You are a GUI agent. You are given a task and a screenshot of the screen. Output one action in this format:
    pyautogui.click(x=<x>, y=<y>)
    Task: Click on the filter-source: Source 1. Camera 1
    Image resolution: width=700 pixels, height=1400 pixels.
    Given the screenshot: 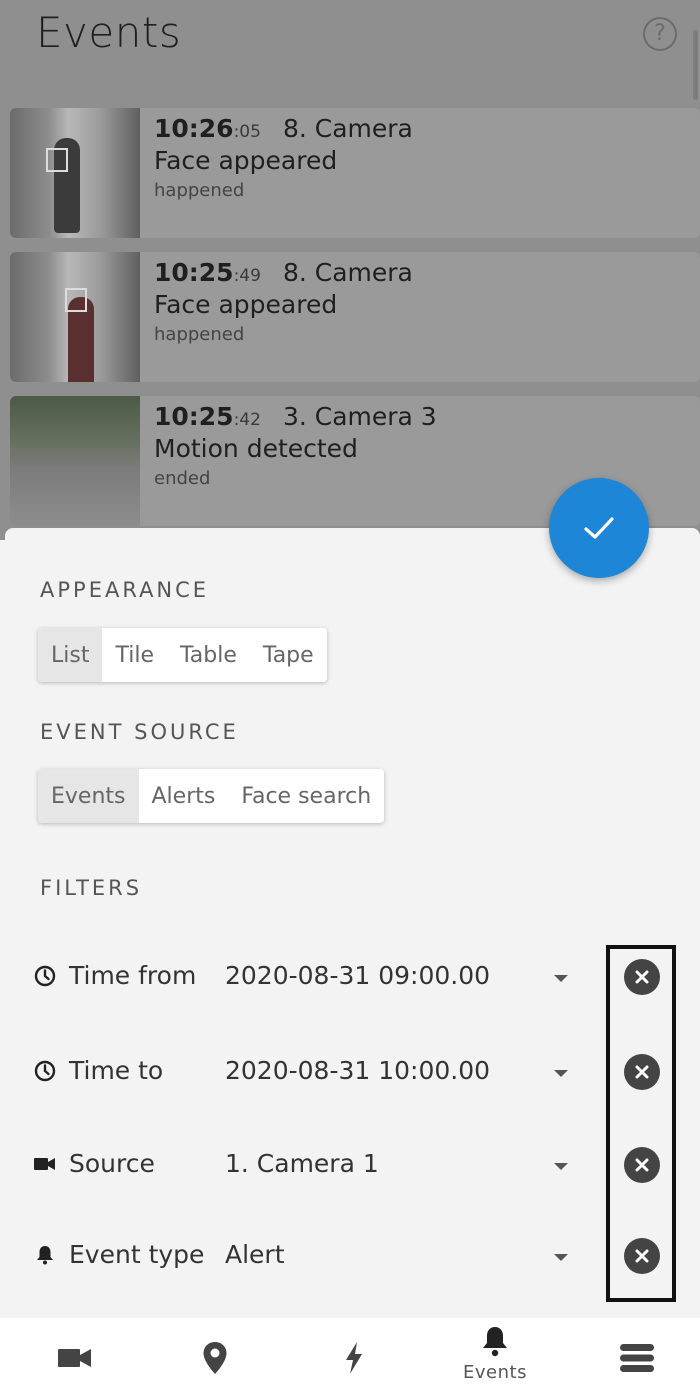 What is the action you would take?
    pyautogui.click(x=354, y=1165)
    